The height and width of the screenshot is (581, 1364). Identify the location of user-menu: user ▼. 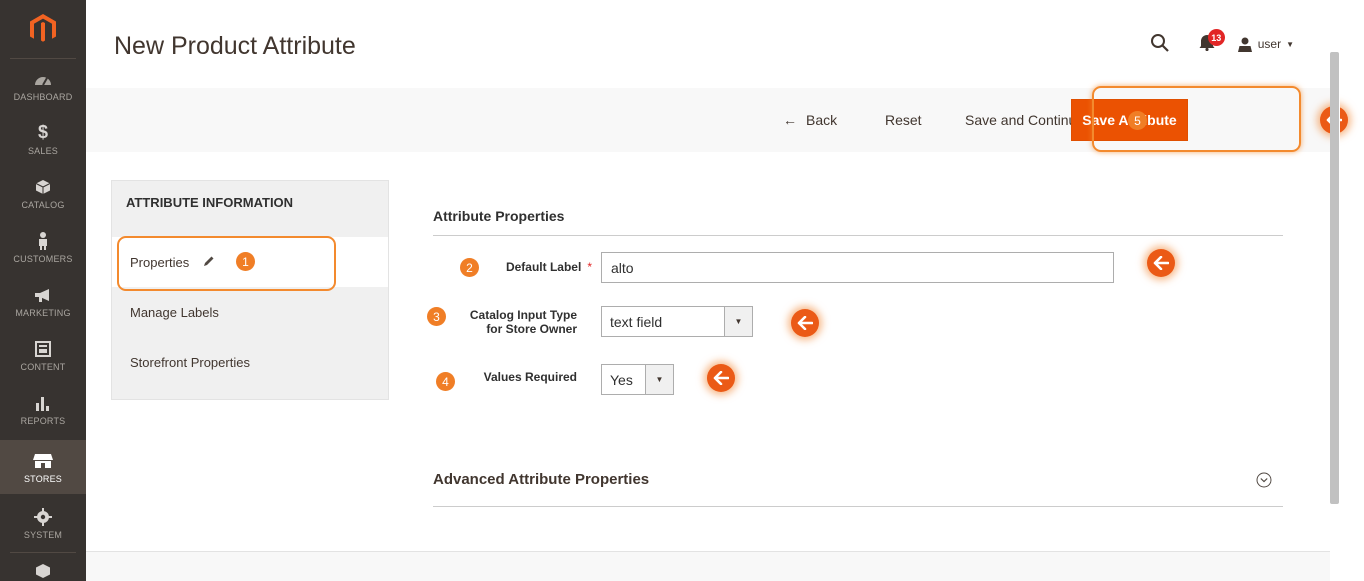
(1265, 44).